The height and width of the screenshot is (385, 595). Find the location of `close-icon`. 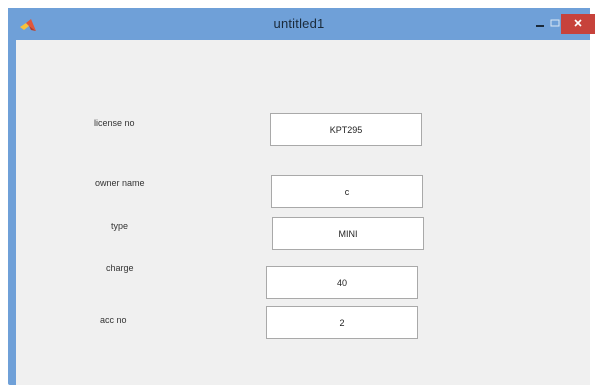

close-icon is located at coordinates (578, 24).